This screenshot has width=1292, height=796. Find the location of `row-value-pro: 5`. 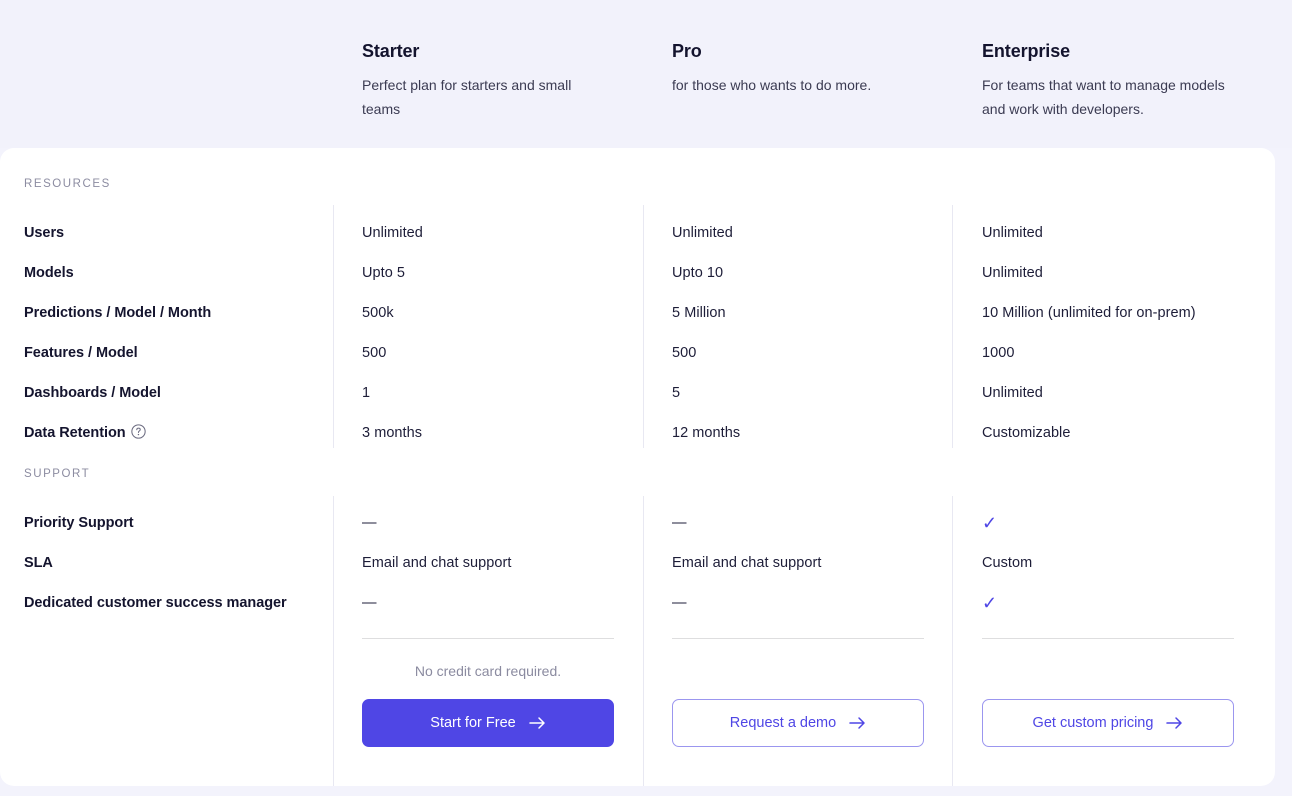

row-value-pro: 5 is located at coordinates (676, 393).